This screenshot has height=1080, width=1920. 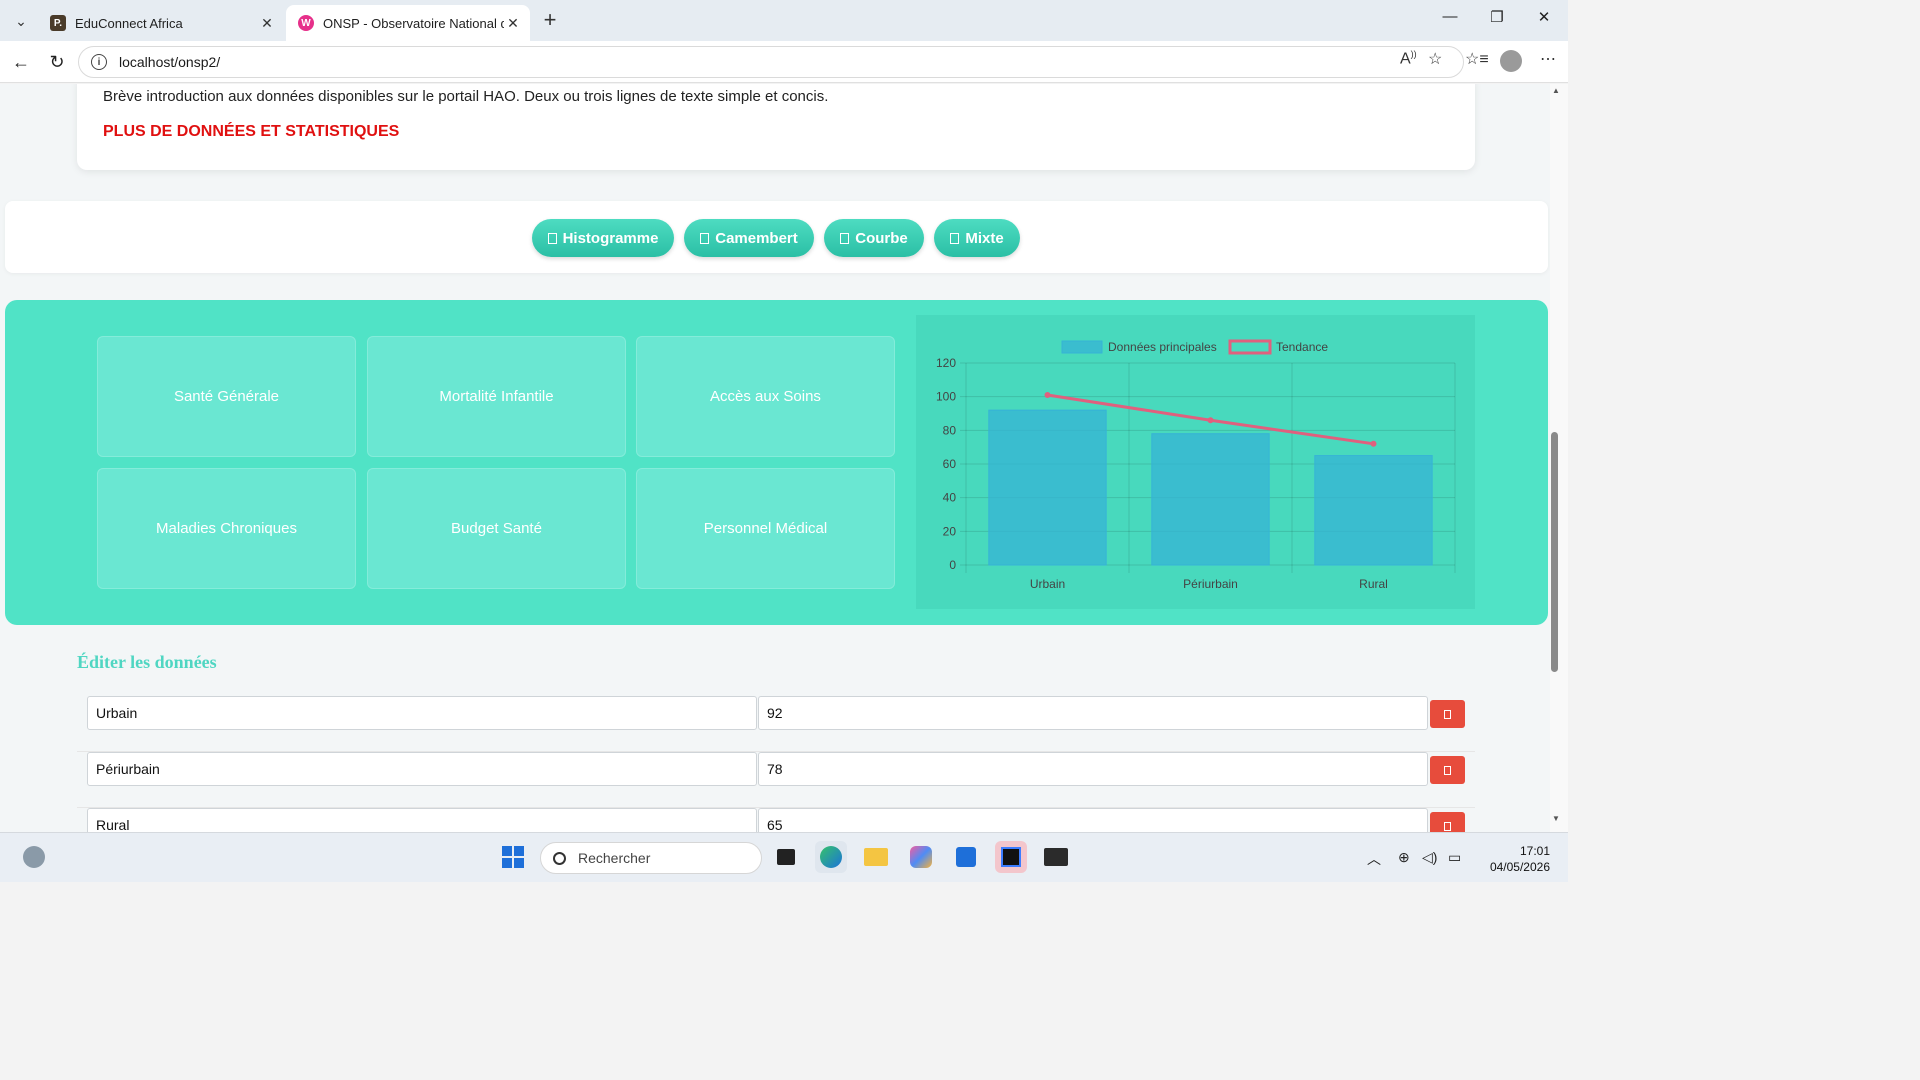 I want to click on terminal-icon, so click(x=1056, y=857).